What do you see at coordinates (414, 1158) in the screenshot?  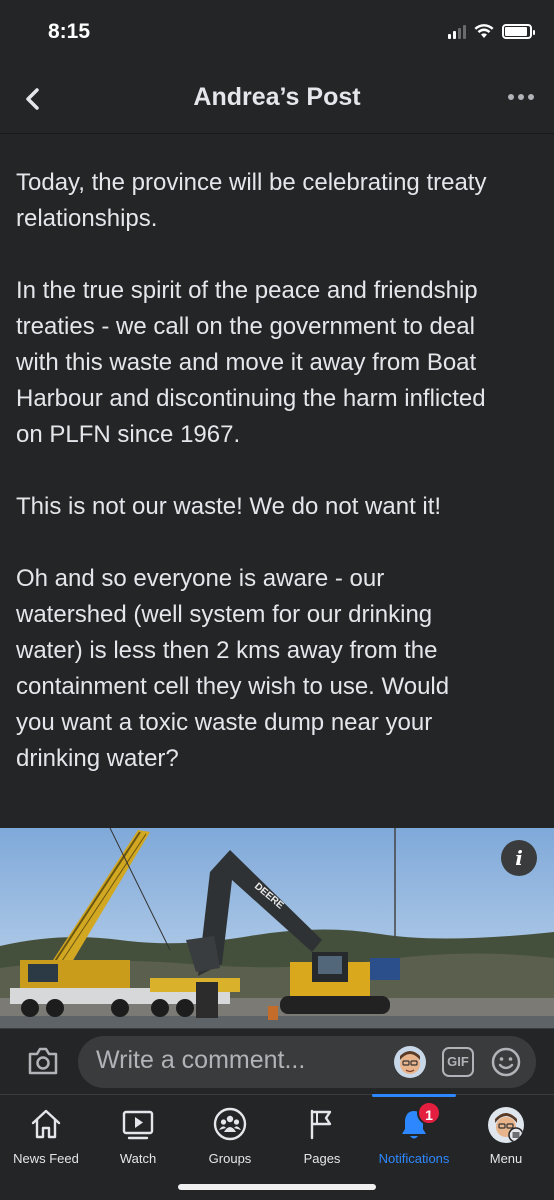 I see `tab-label: Notifications` at bounding box center [414, 1158].